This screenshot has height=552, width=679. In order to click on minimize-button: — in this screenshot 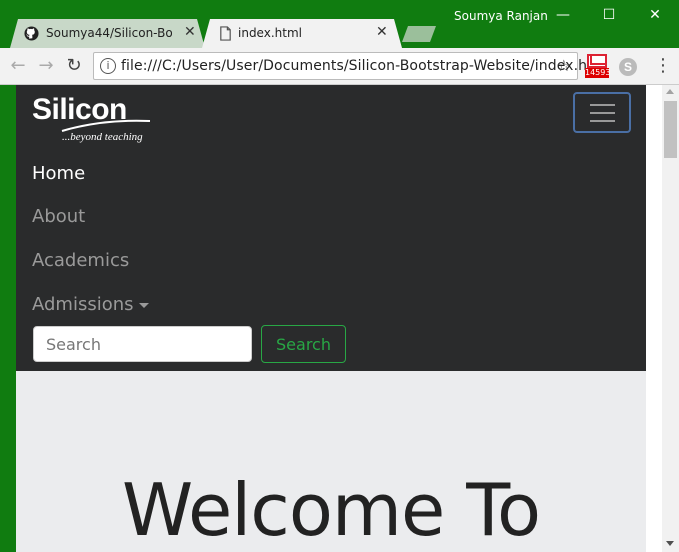, I will do `click(563, 15)`.